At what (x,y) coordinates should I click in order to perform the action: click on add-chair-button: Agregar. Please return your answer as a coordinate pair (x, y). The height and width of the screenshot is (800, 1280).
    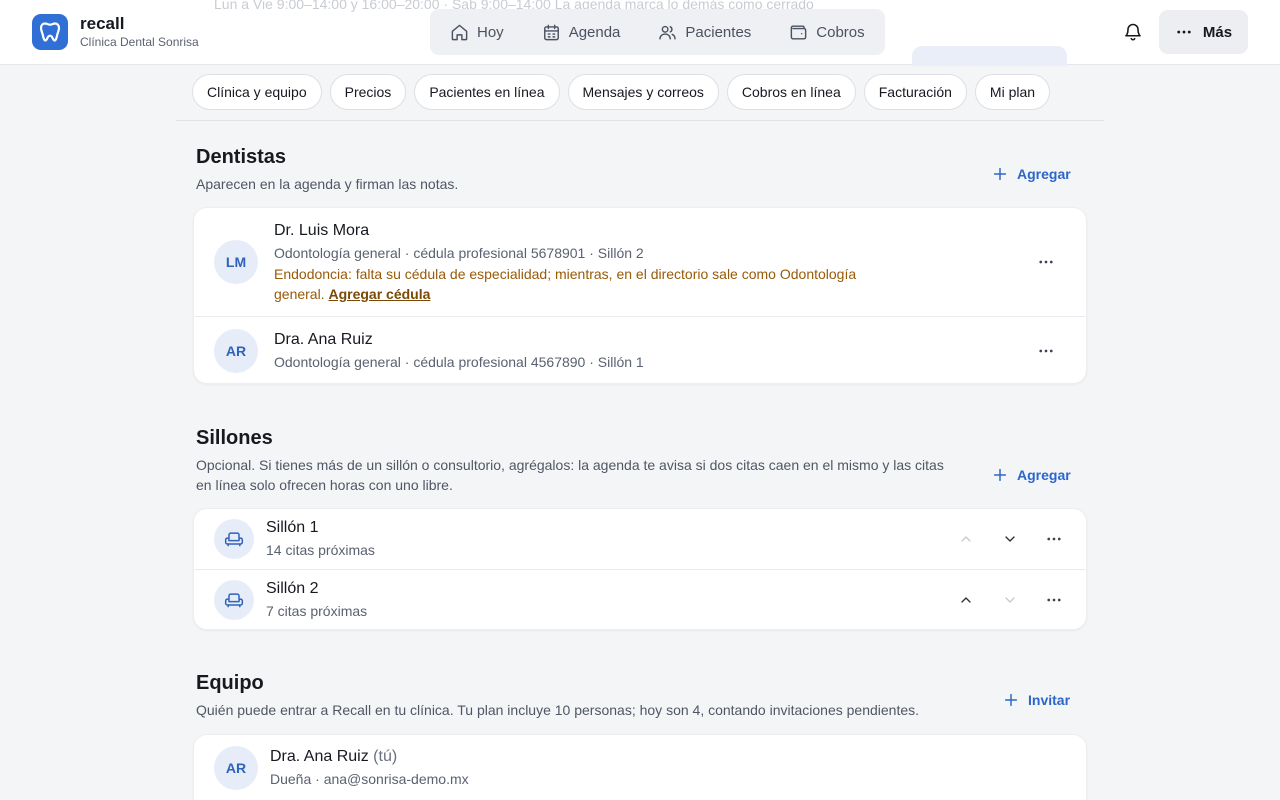
    Looking at the image, I should click on (1031, 475).